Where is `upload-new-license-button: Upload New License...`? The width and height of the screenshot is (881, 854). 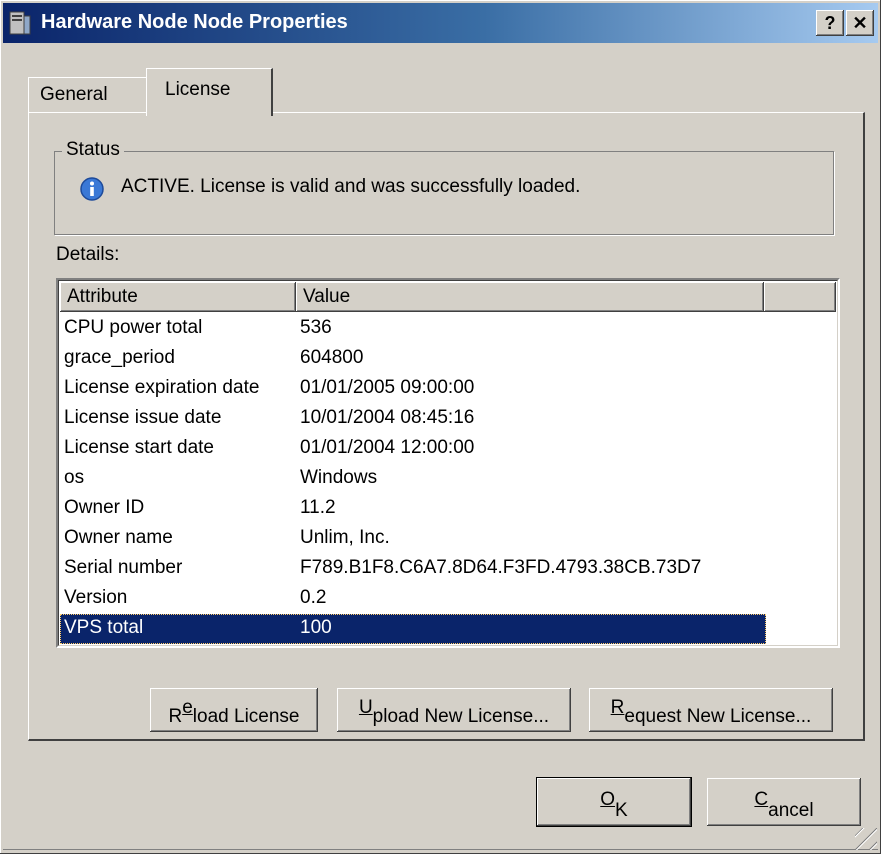
upload-new-license-button: Upload New License... is located at coordinates (454, 710).